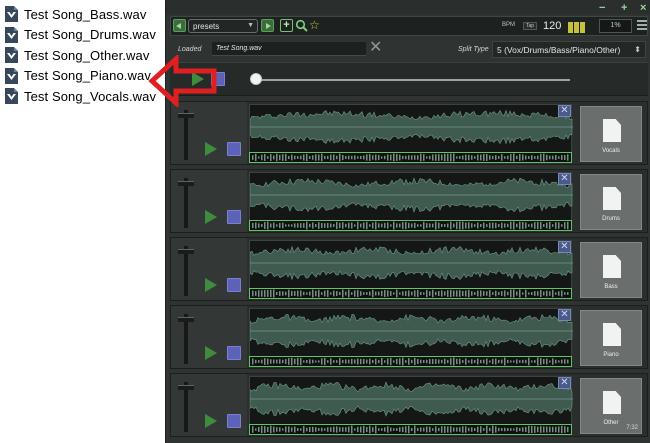  Describe the element at coordinates (223, 26) in the screenshot. I see `presets-dropdown: presets ▼` at that location.